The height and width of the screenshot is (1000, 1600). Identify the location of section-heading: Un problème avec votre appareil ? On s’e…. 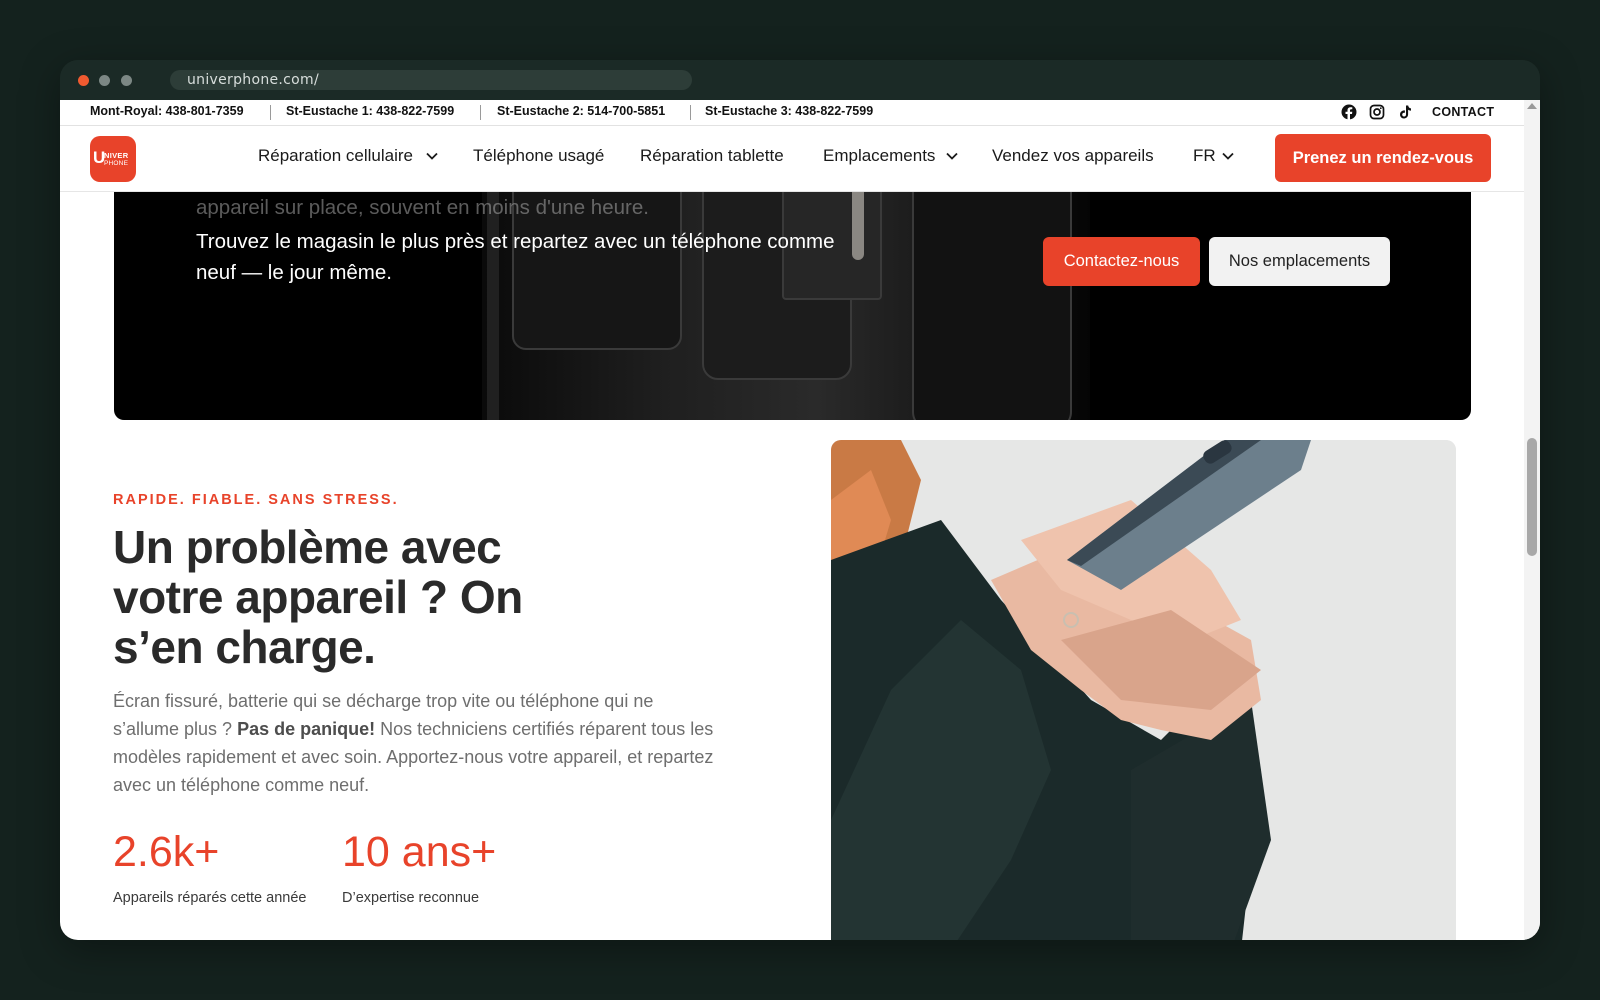
(318, 597).